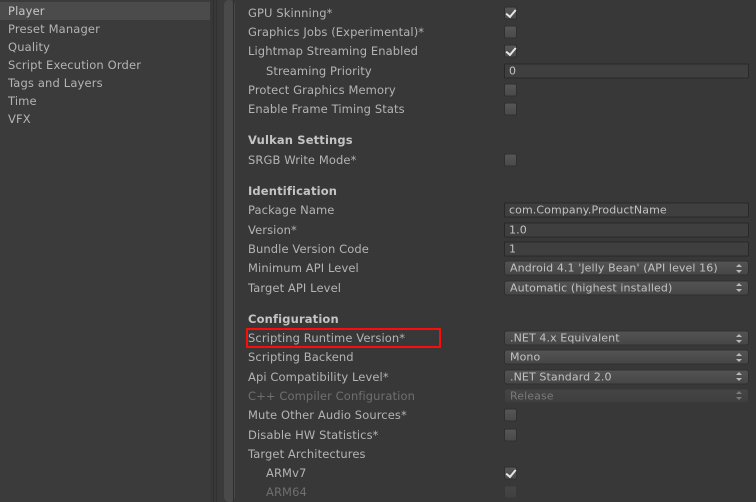 Image resolution: width=756 pixels, height=502 pixels. I want to click on setting-label: Streaming Priority, so click(319, 70).